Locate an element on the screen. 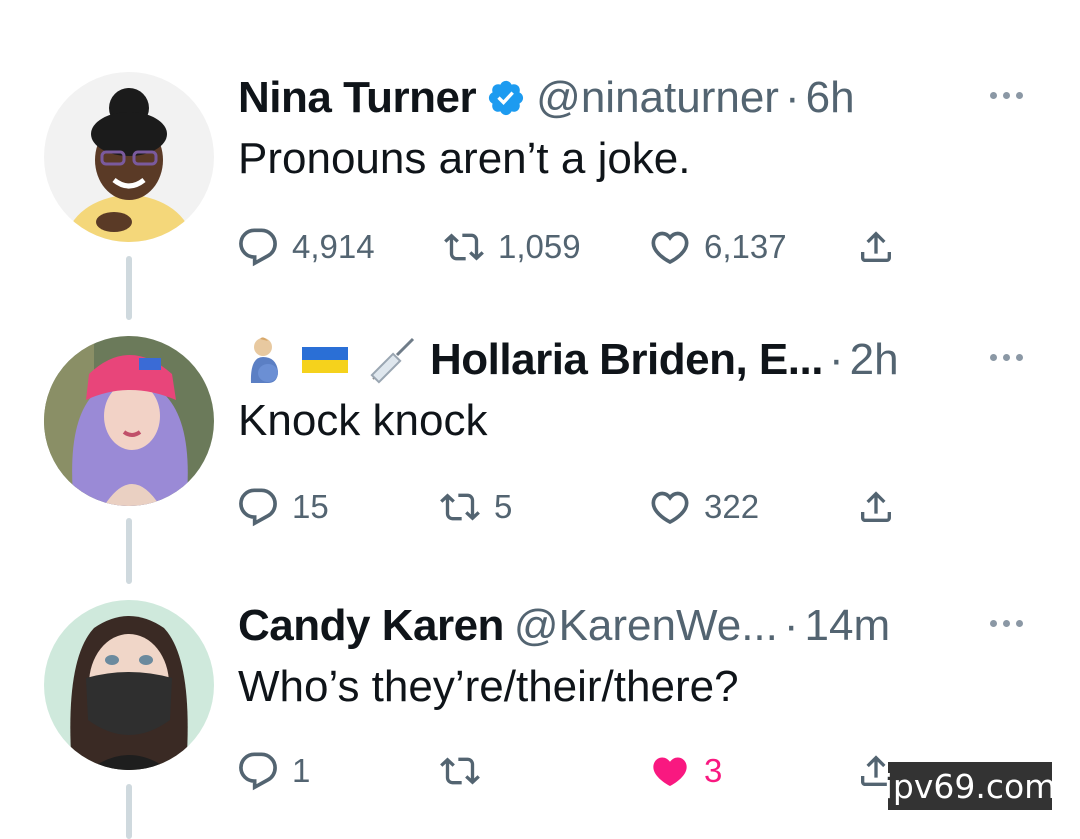  verified-badge-icon is located at coordinates (506, 98).